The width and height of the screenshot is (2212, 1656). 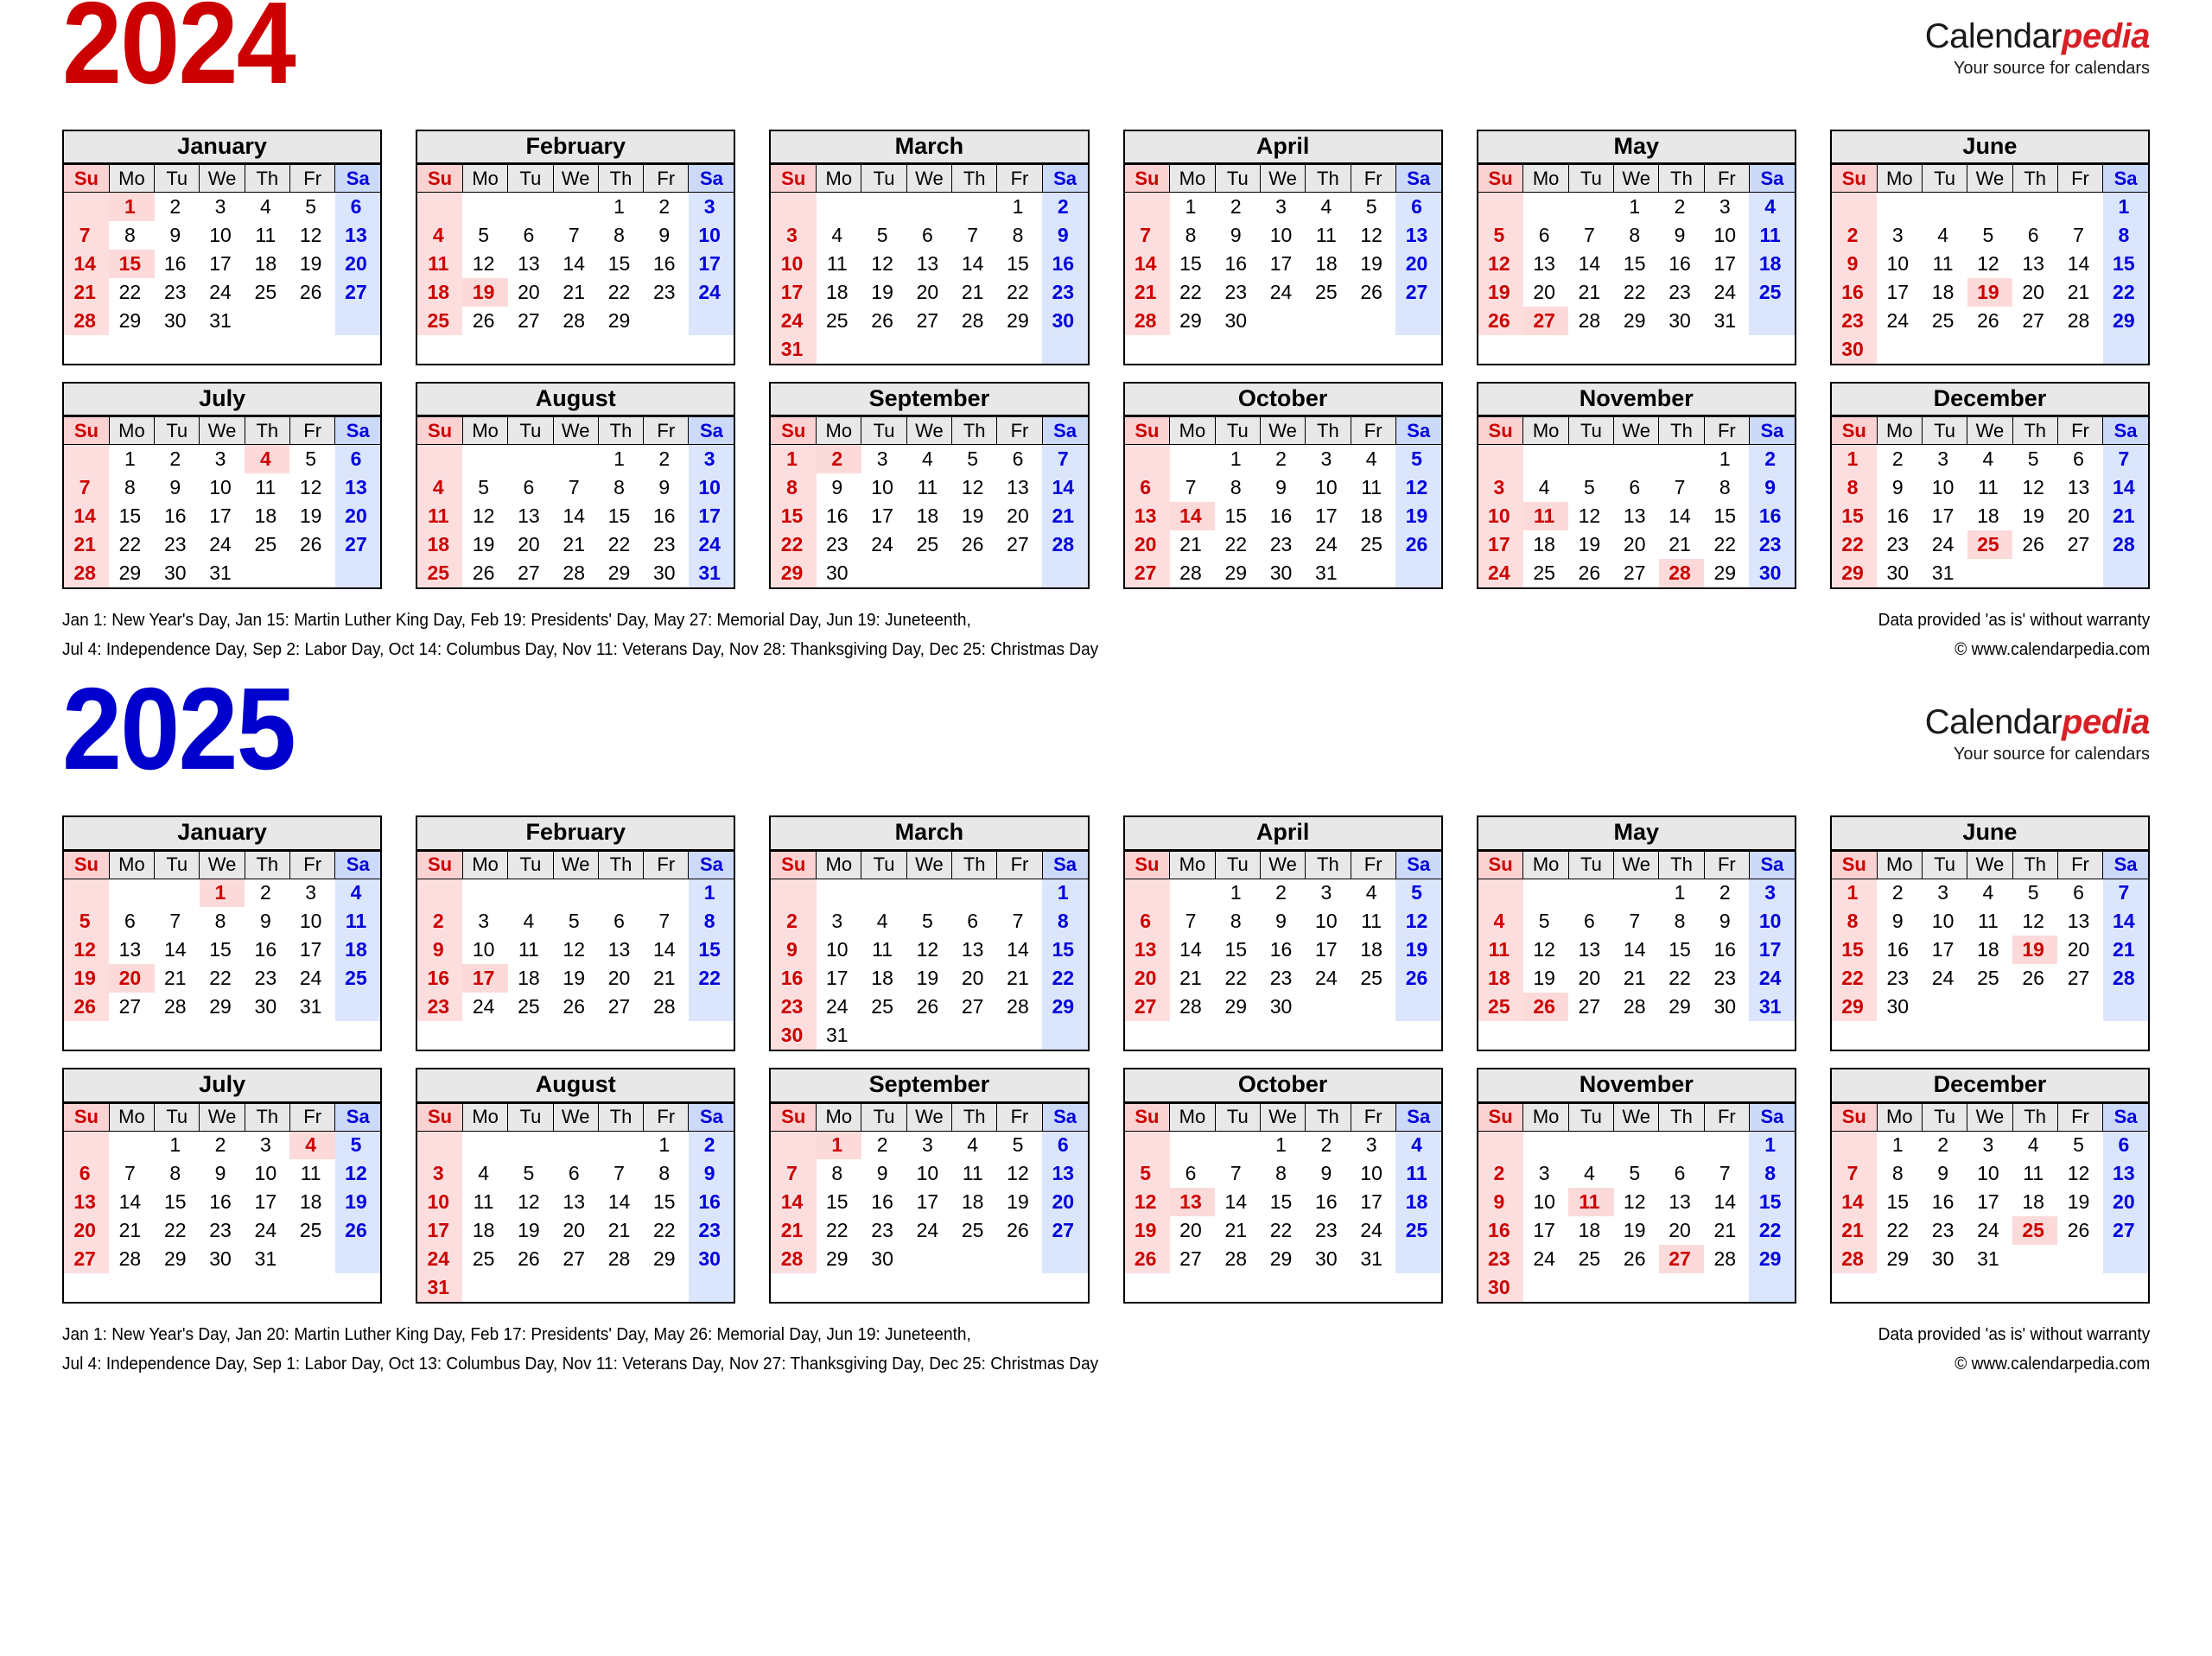 I want to click on weekday-header-we: We, so click(x=1282, y=179).